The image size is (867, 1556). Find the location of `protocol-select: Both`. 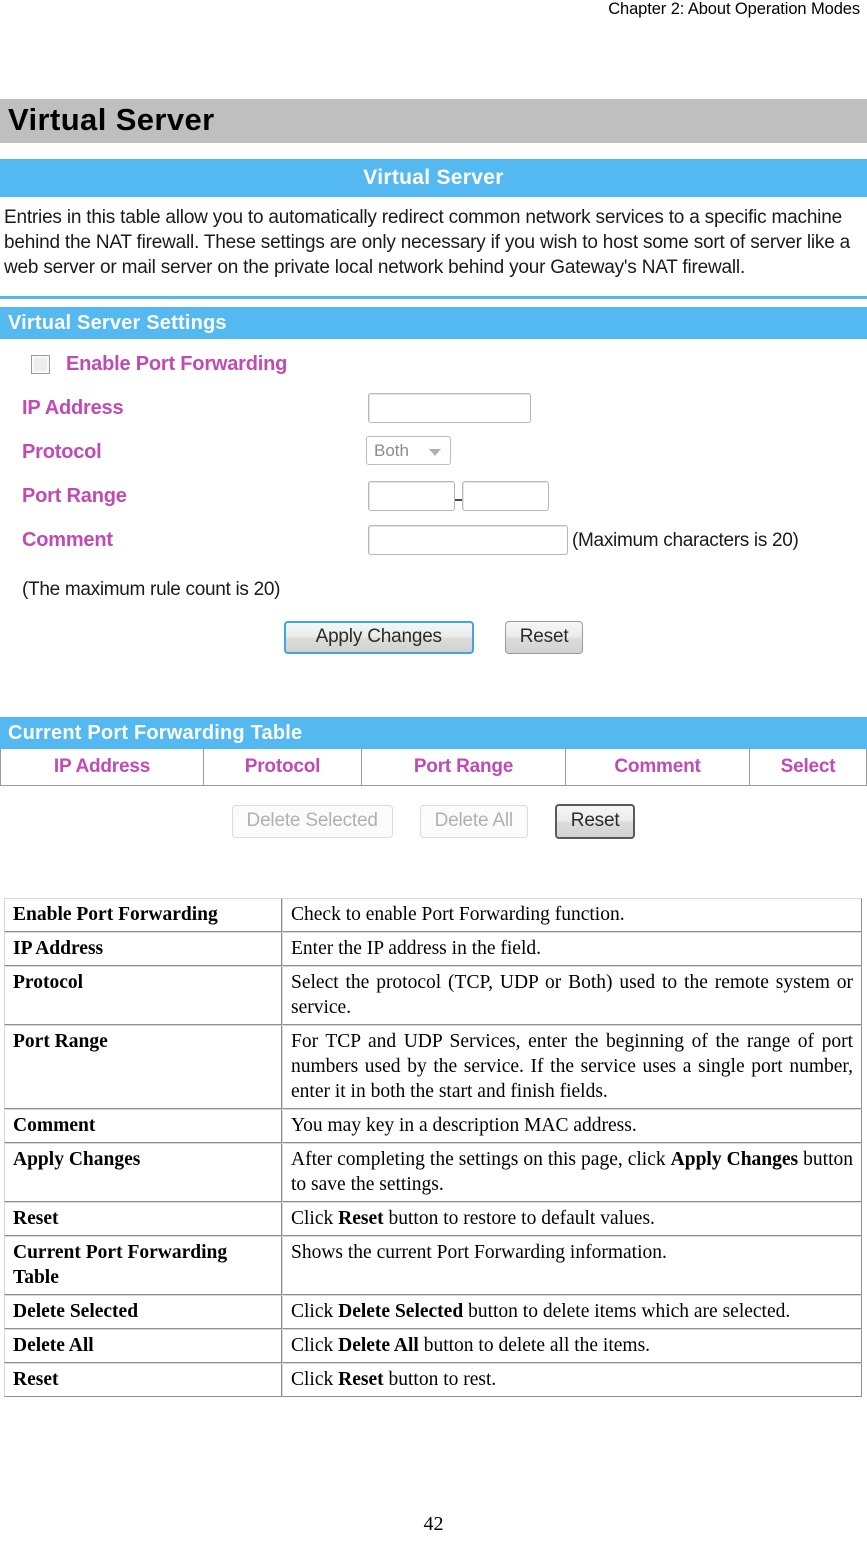

protocol-select: Both is located at coordinates (408, 450).